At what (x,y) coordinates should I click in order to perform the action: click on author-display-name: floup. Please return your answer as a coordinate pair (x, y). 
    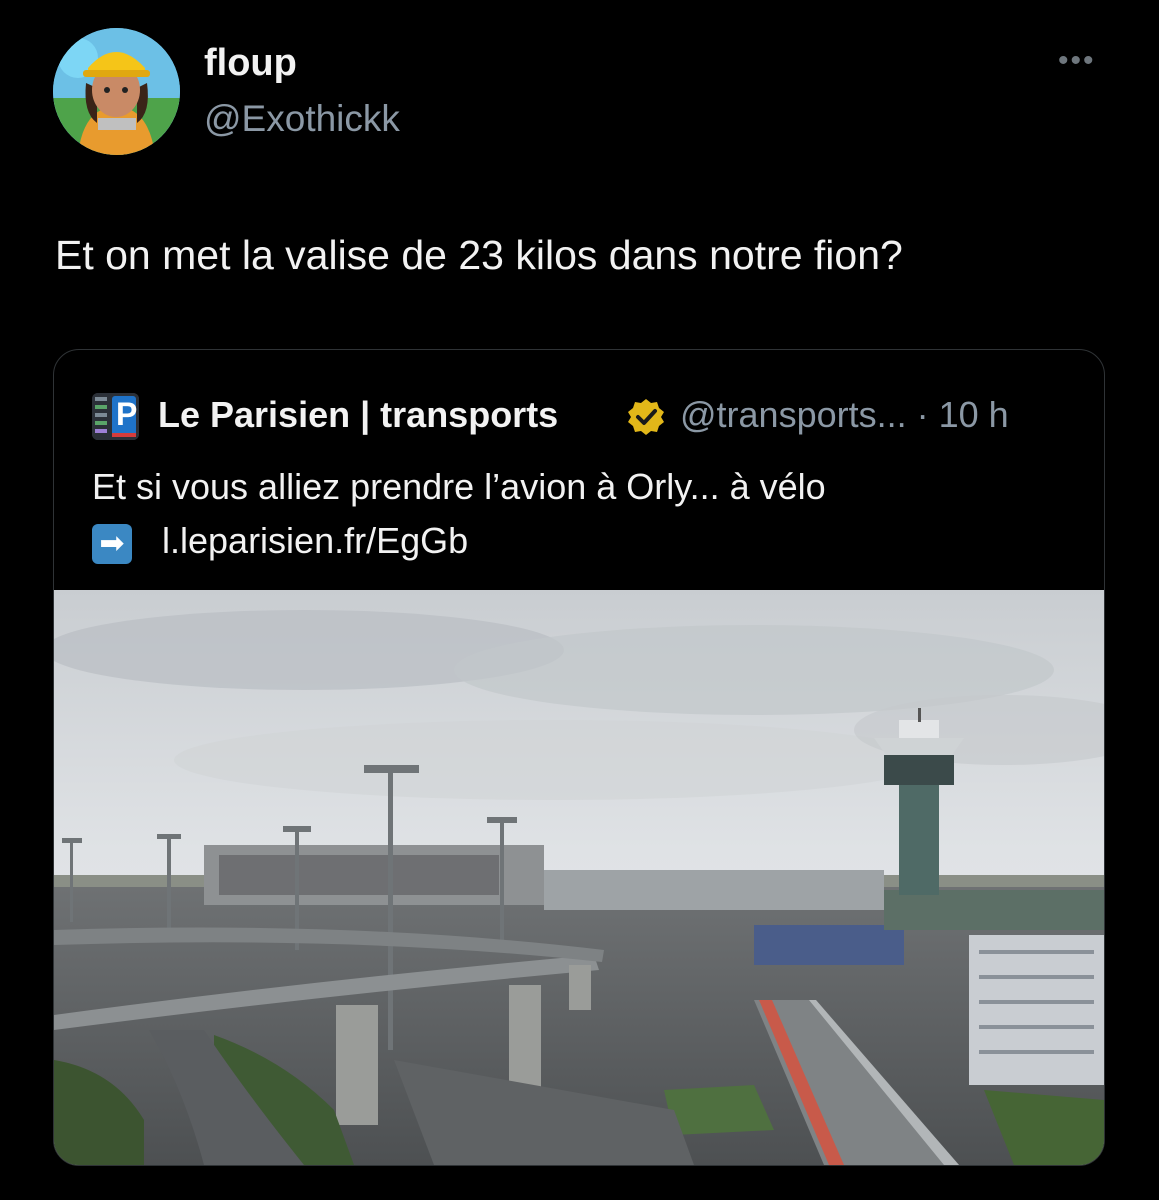
    Looking at the image, I should click on (250, 63).